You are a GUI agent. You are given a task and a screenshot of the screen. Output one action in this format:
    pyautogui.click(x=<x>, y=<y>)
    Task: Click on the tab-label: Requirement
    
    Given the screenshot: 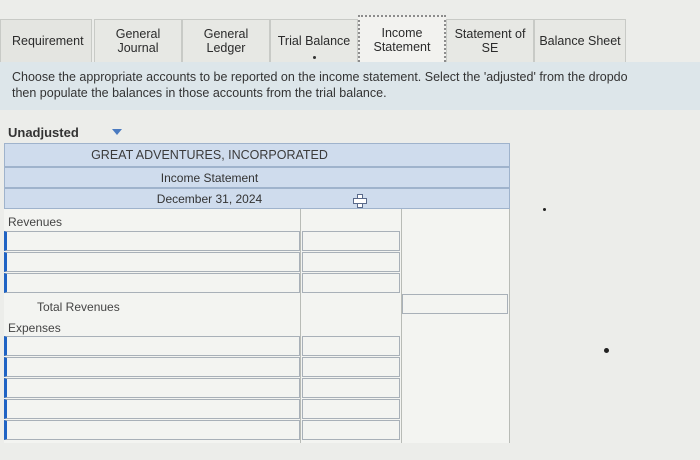 What is the action you would take?
    pyautogui.click(x=48, y=41)
    